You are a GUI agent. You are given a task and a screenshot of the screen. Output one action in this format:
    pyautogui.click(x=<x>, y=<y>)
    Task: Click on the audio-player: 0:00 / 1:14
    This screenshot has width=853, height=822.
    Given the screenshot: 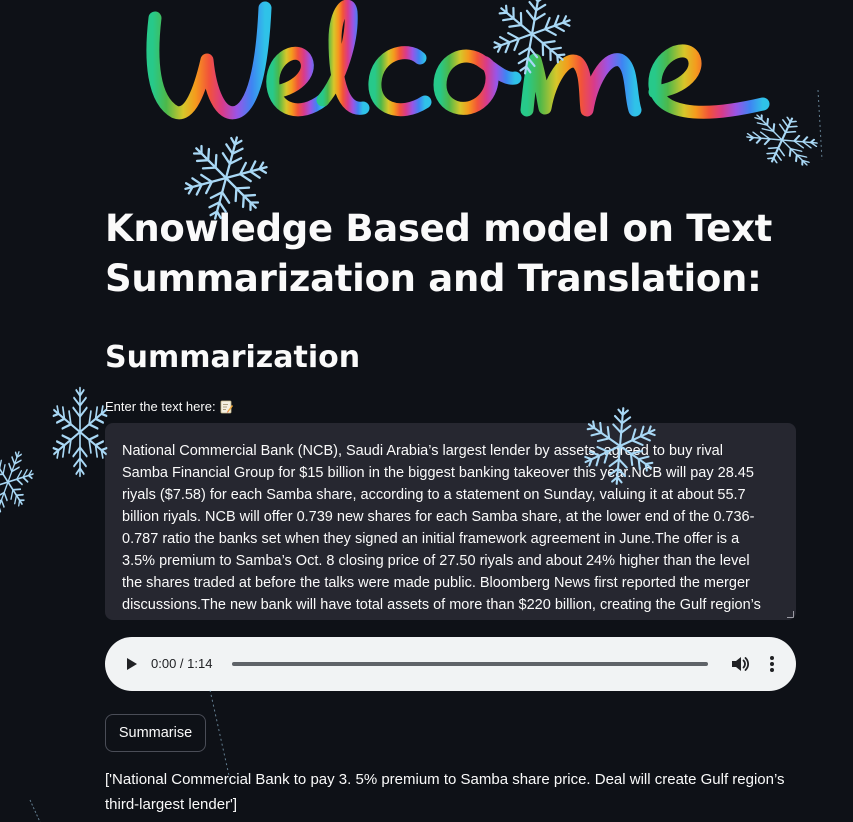 What is the action you would take?
    pyautogui.click(x=450, y=664)
    